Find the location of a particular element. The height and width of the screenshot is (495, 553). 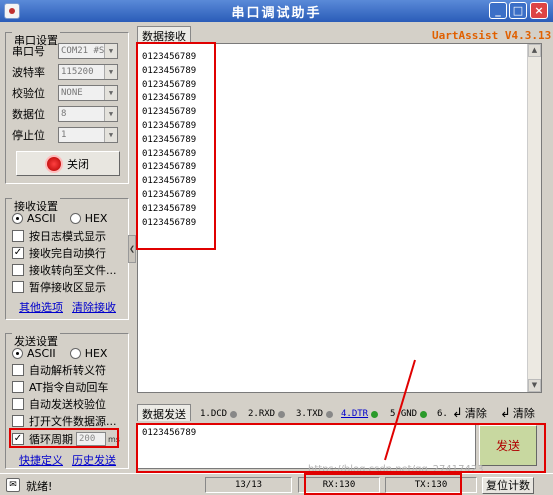

signal-6: 6. is located at coordinates (442, 414).